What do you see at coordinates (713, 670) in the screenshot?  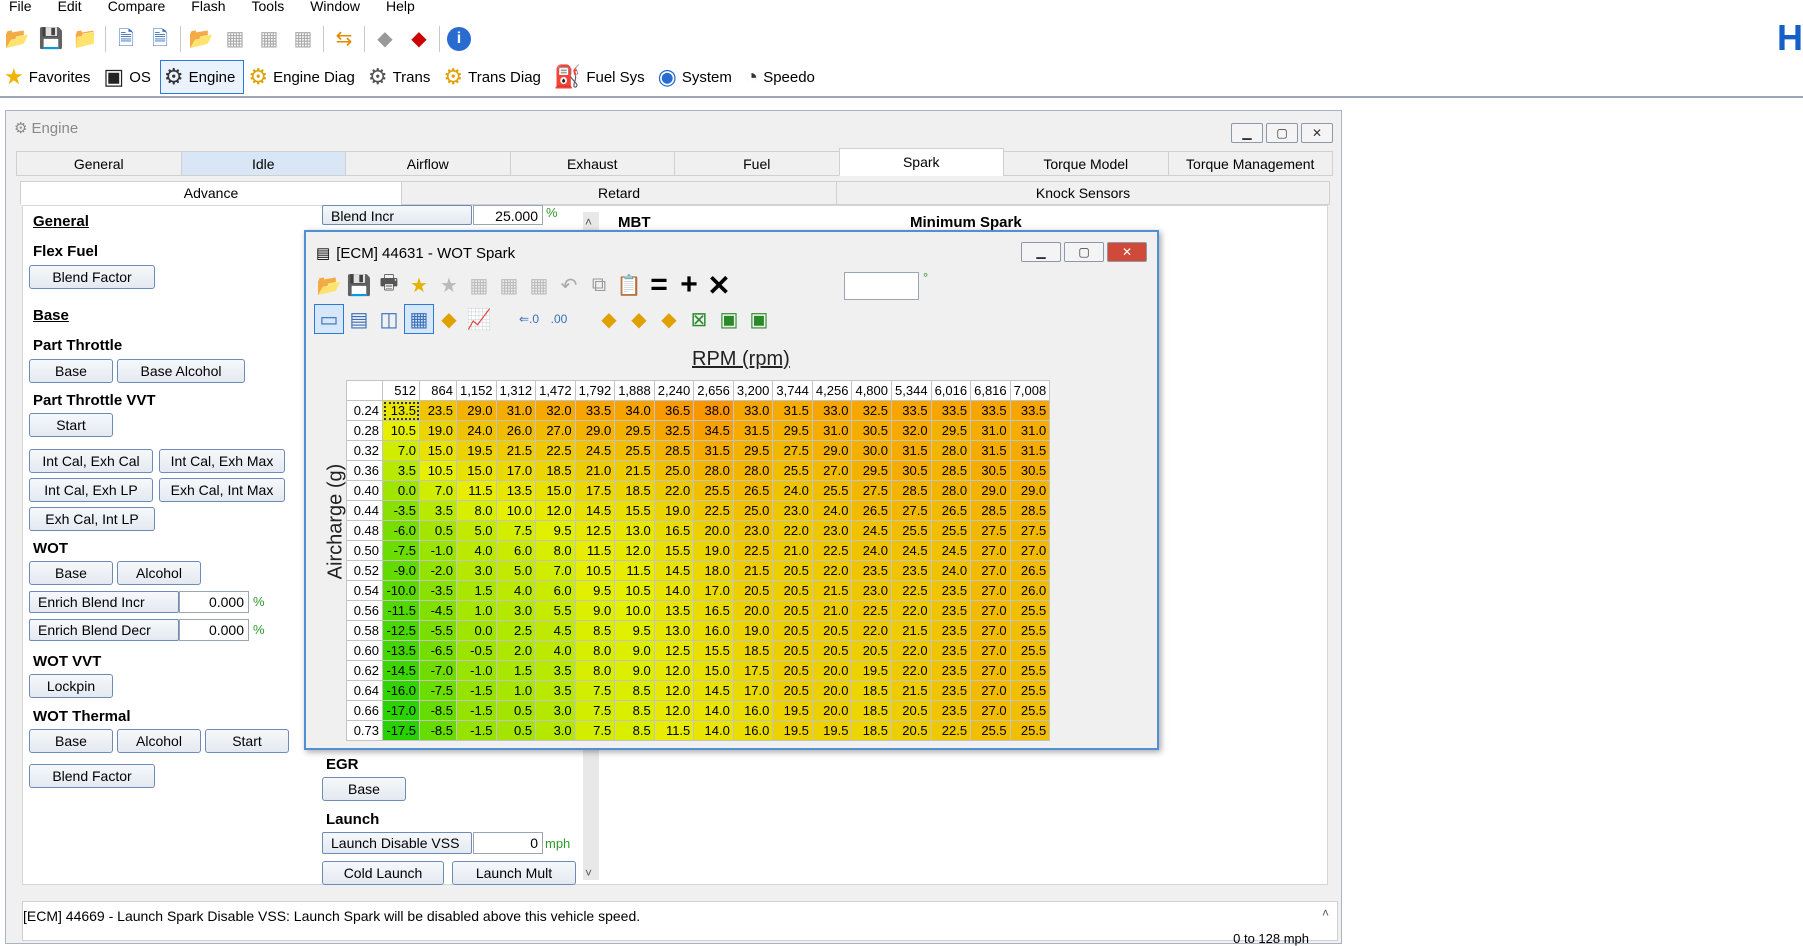 I see `table-cell: 15.0` at bounding box center [713, 670].